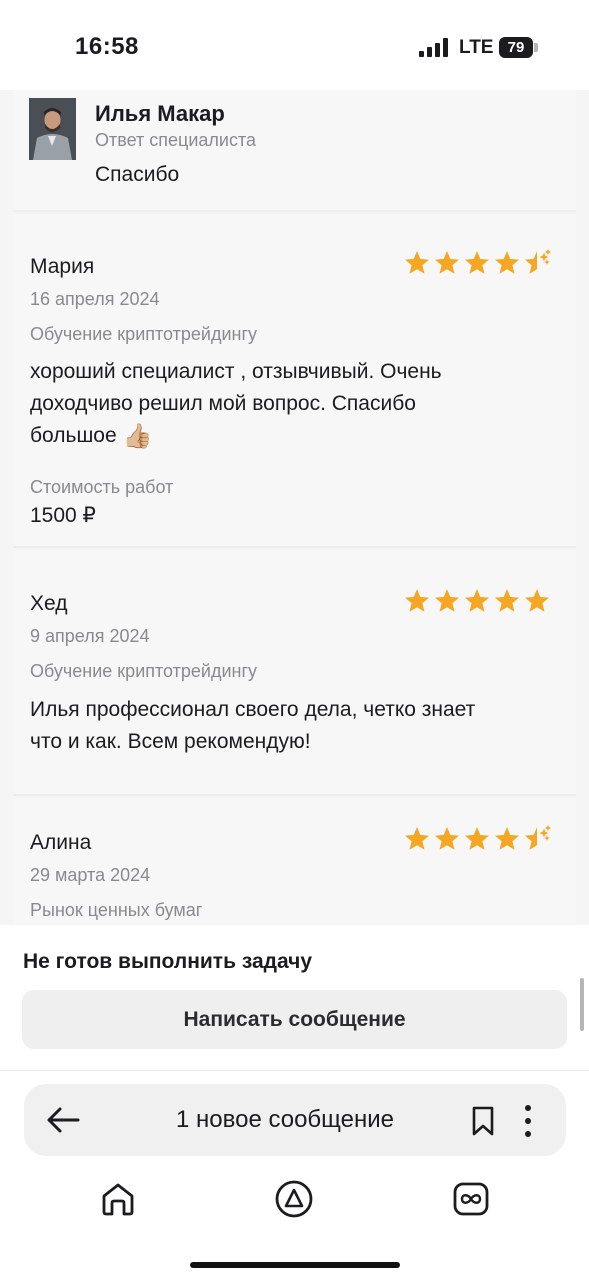  What do you see at coordinates (295, 1265) in the screenshot?
I see `home-indicator` at bounding box center [295, 1265].